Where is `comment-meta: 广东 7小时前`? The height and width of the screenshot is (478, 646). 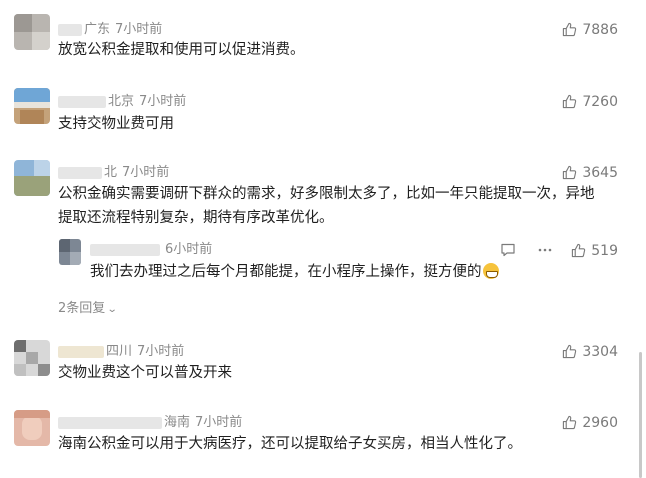
comment-meta: 广东 7小时前 is located at coordinates (110, 30).